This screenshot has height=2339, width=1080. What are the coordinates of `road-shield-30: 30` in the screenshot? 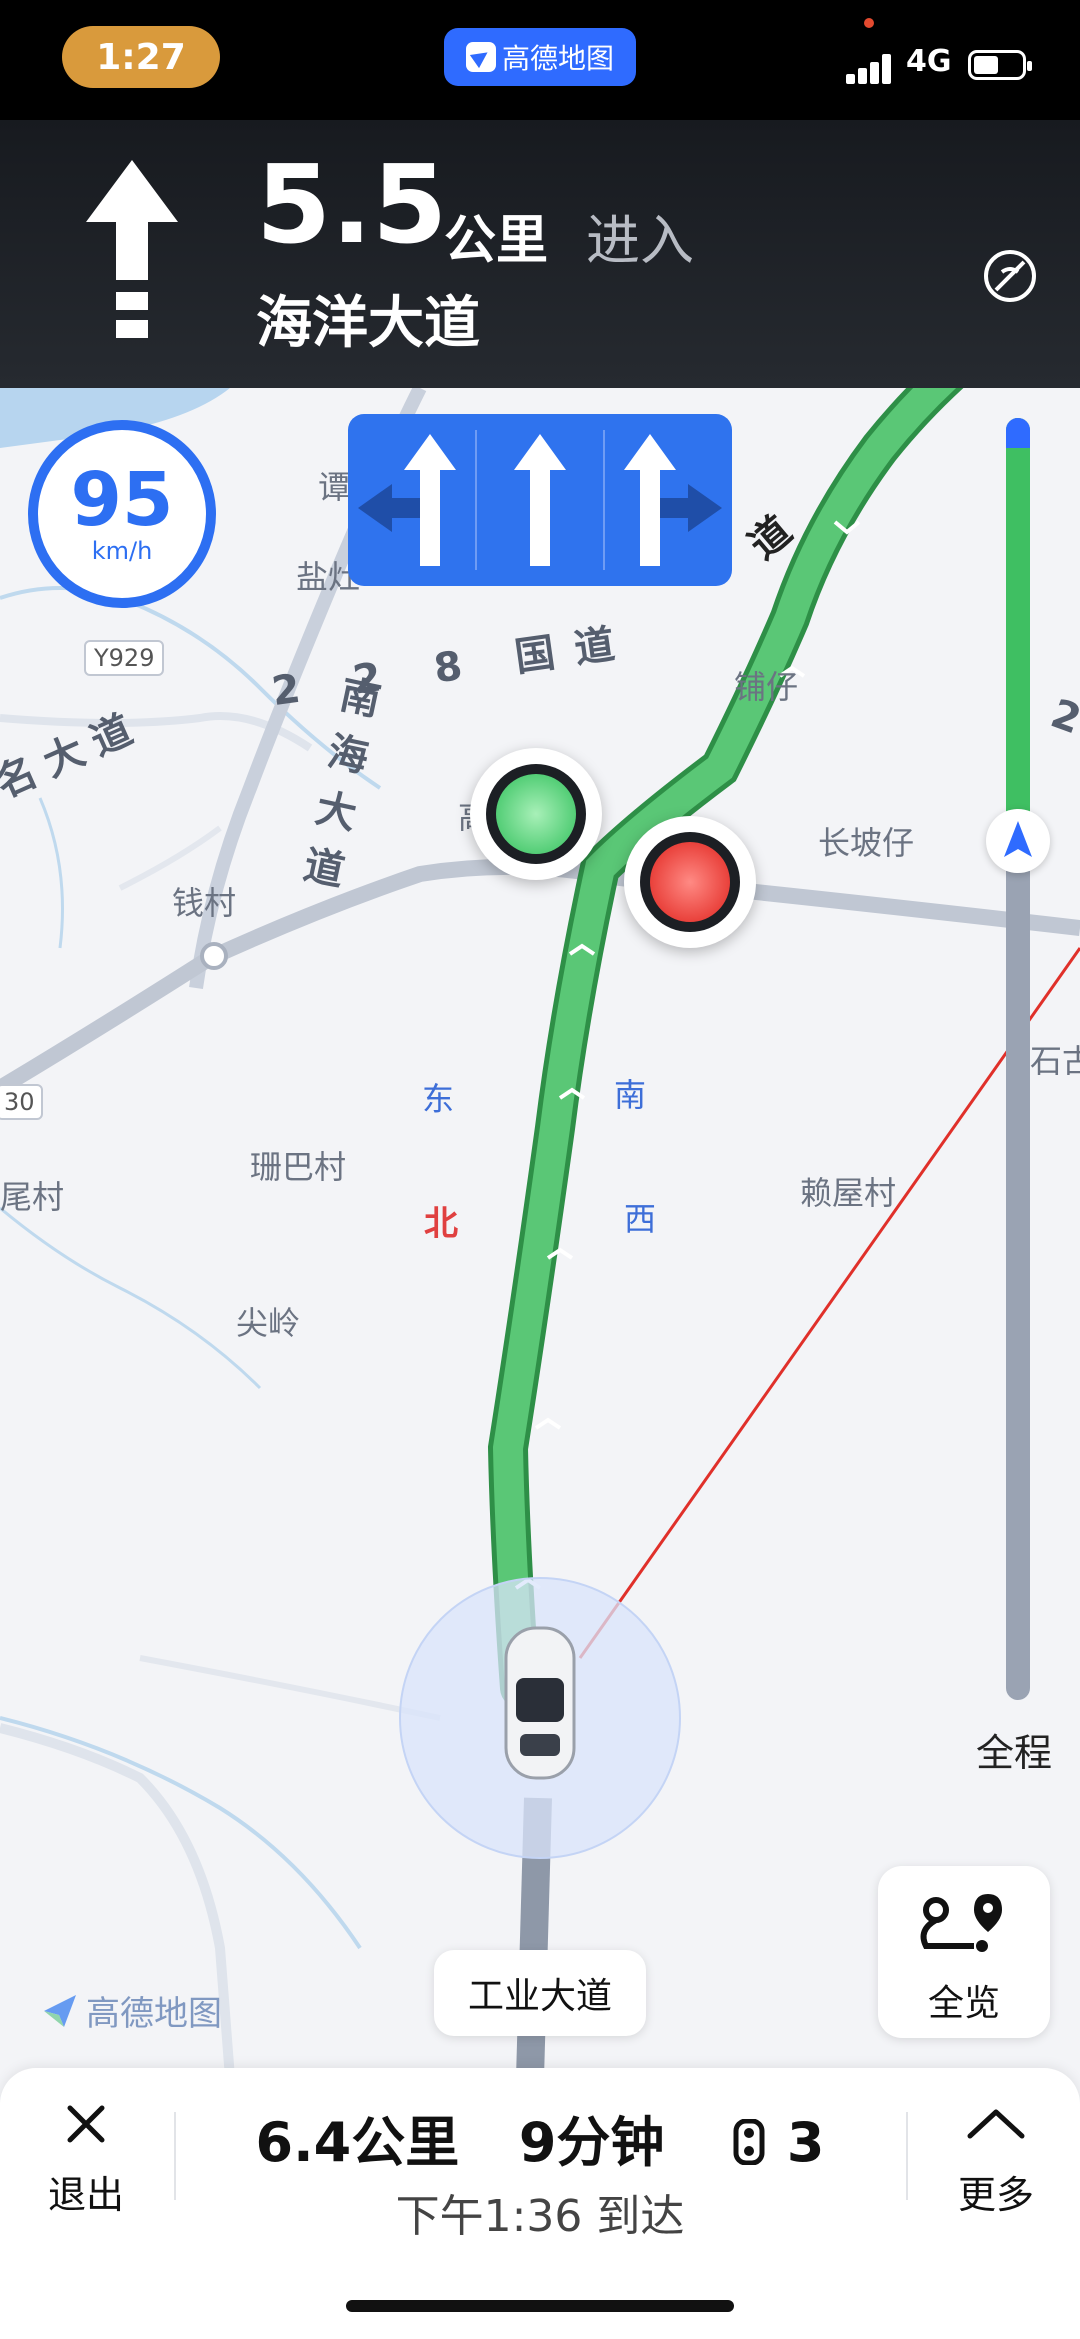 It's located at (21, 1102).